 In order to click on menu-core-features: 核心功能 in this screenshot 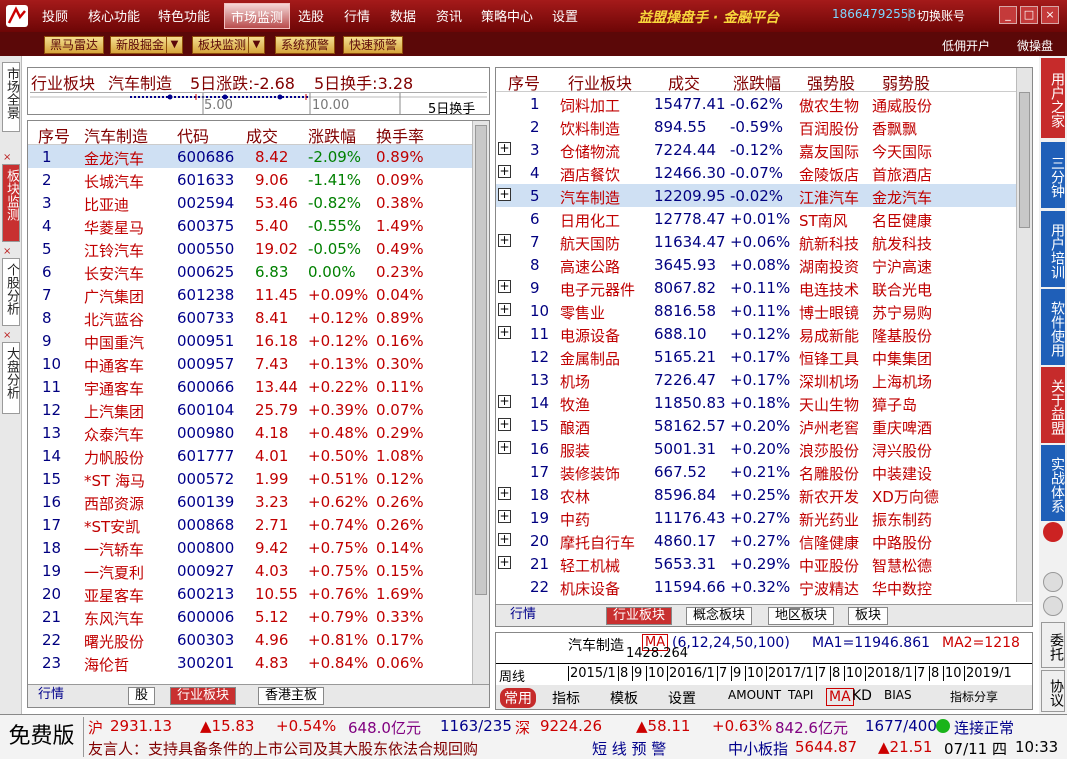, I will do `click(114, 15)`.